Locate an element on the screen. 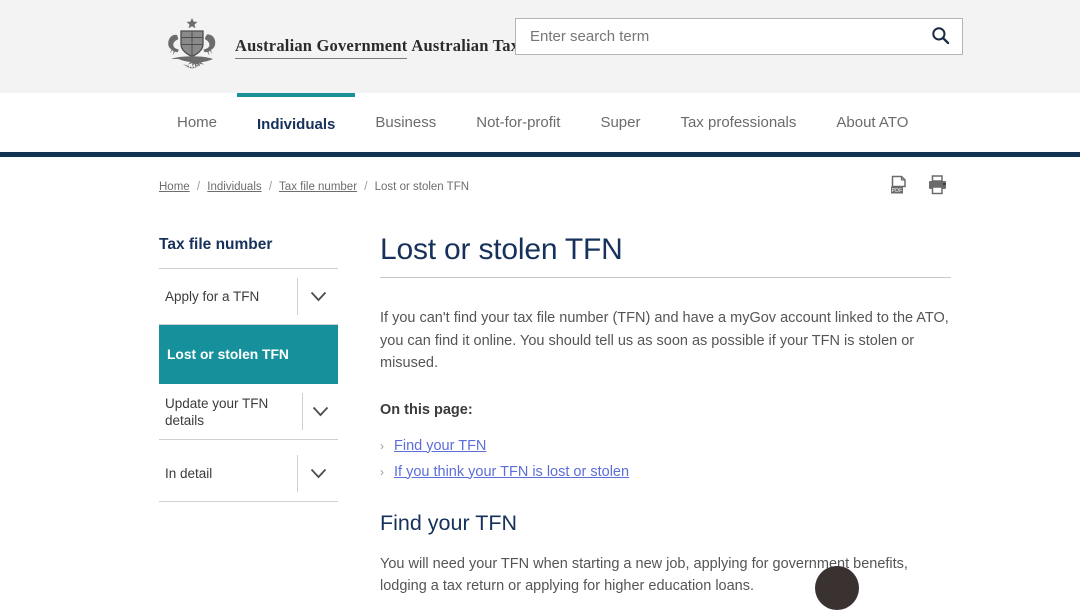  nav-item-business: Business is located at coordinates (405, 122).